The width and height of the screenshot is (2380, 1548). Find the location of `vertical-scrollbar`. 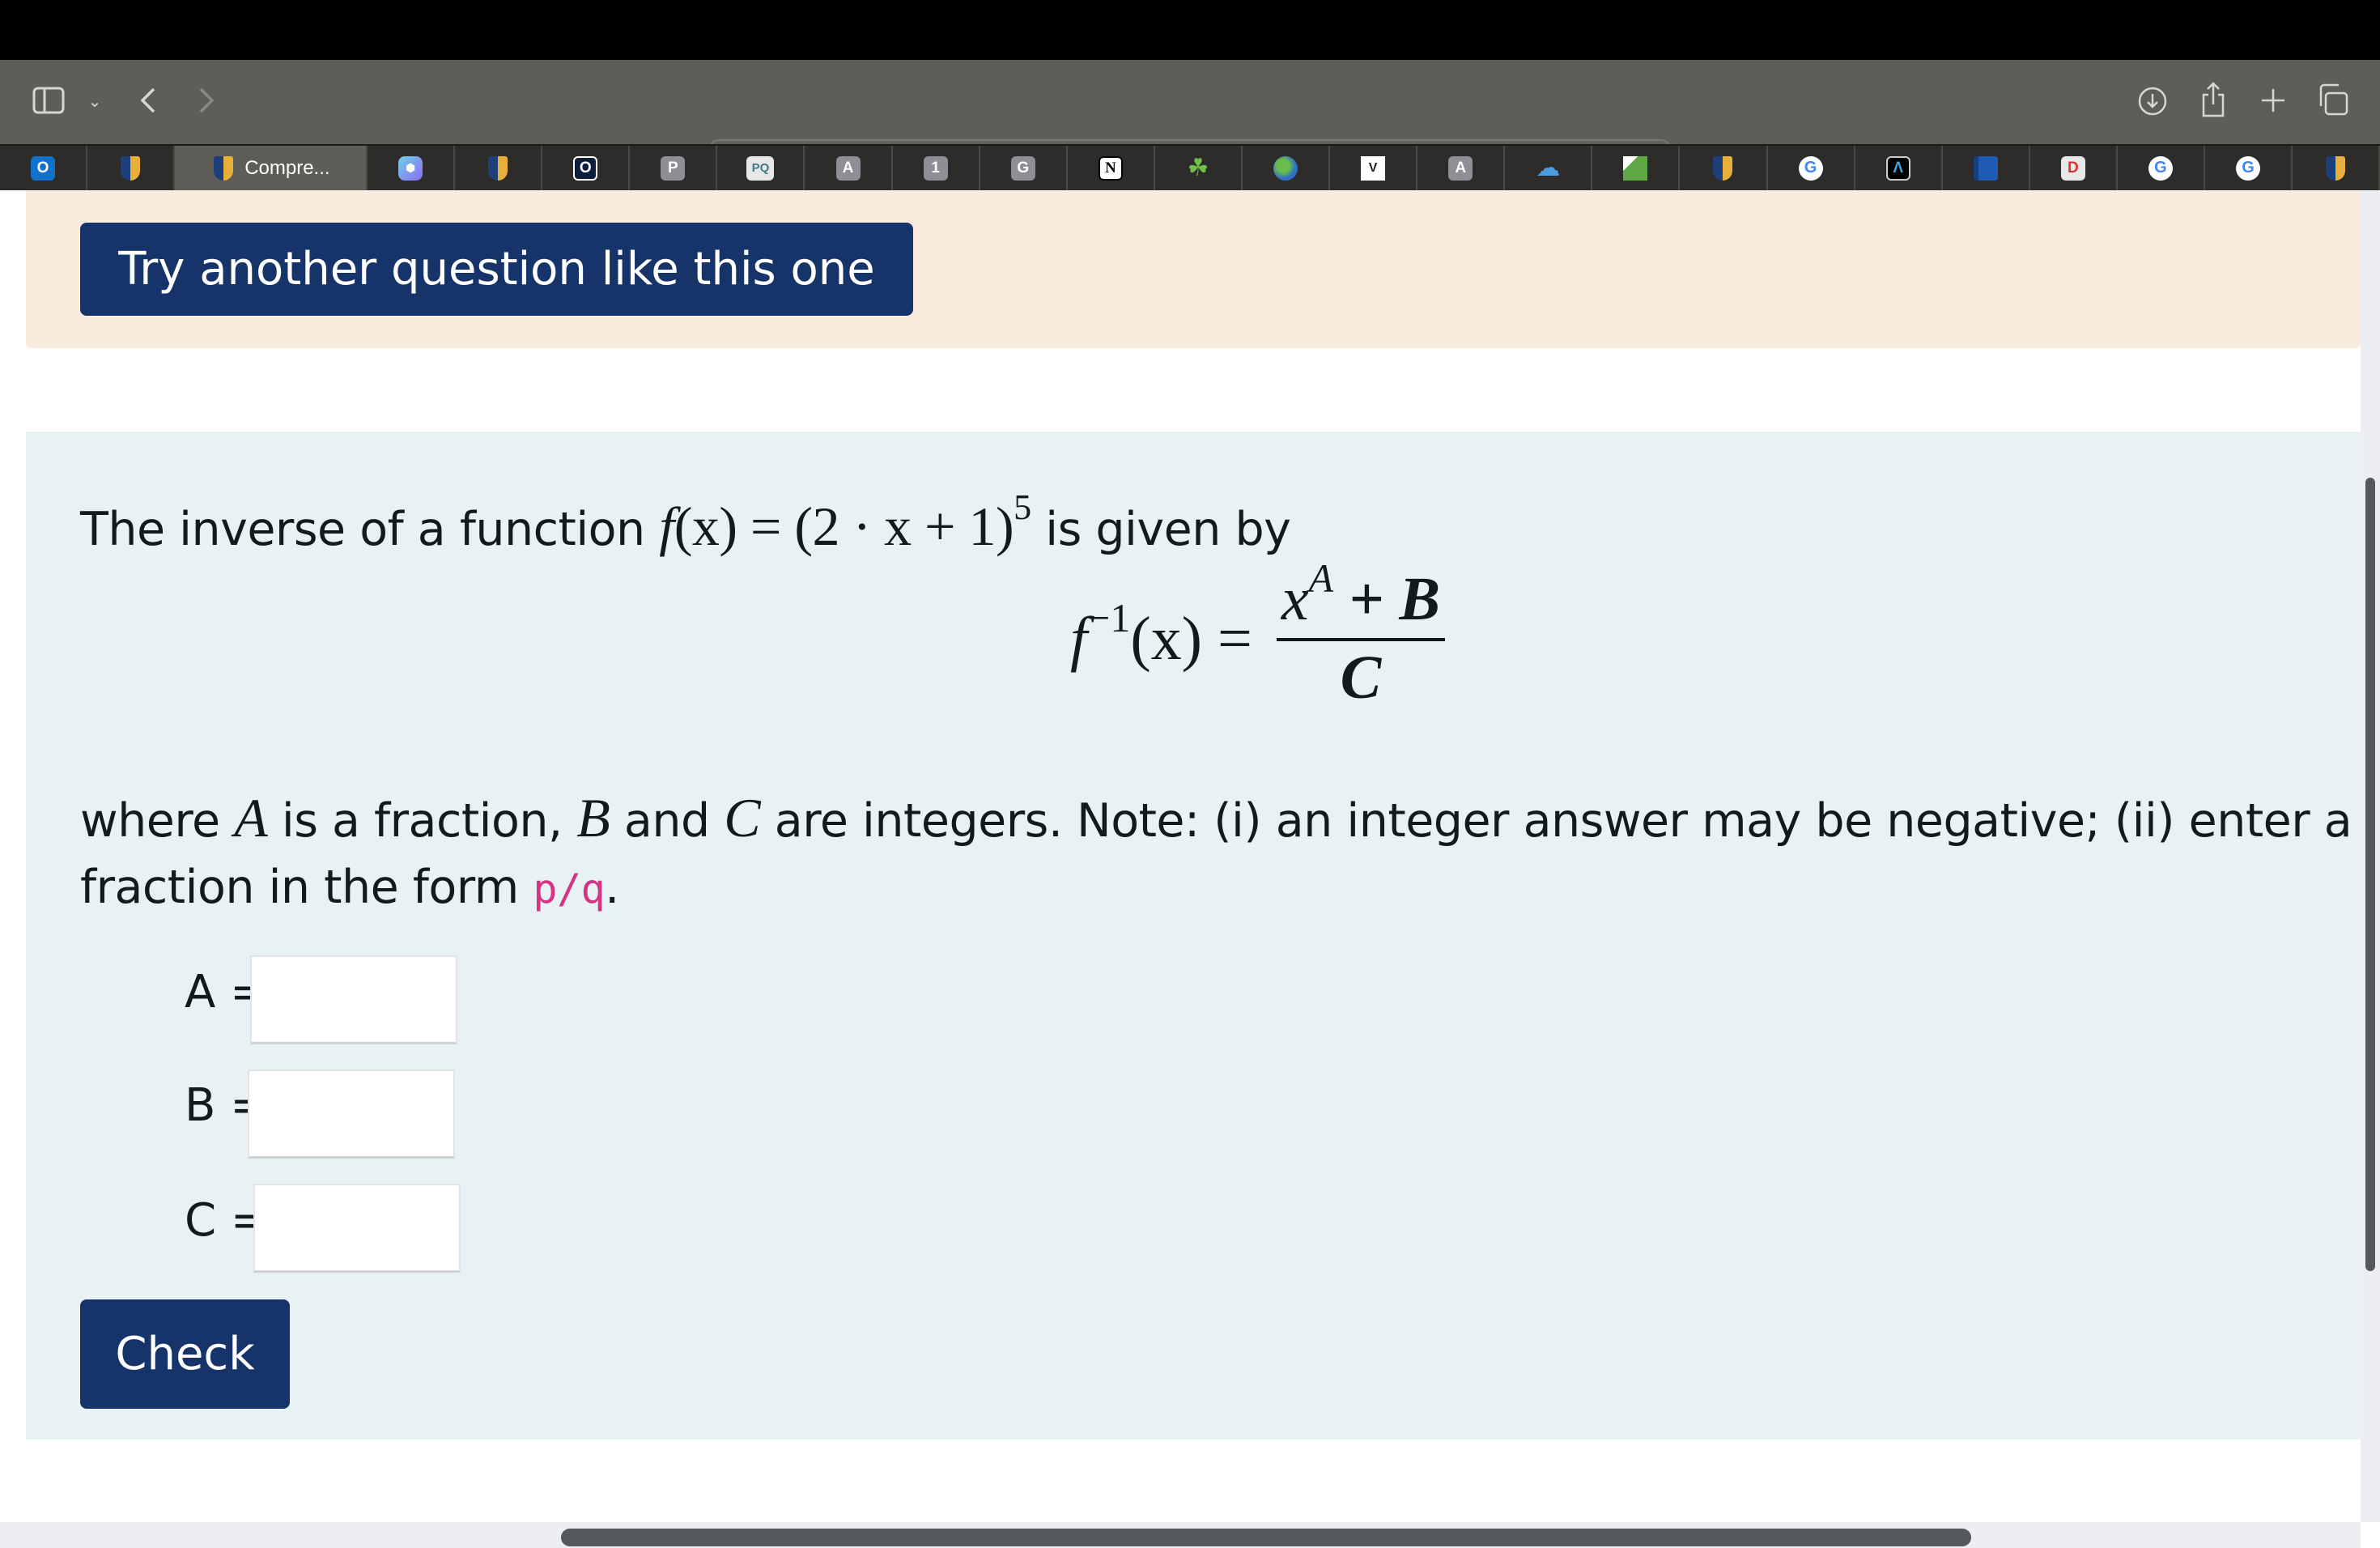

vertical-scrollbar is located at coordinates (2370, 856).